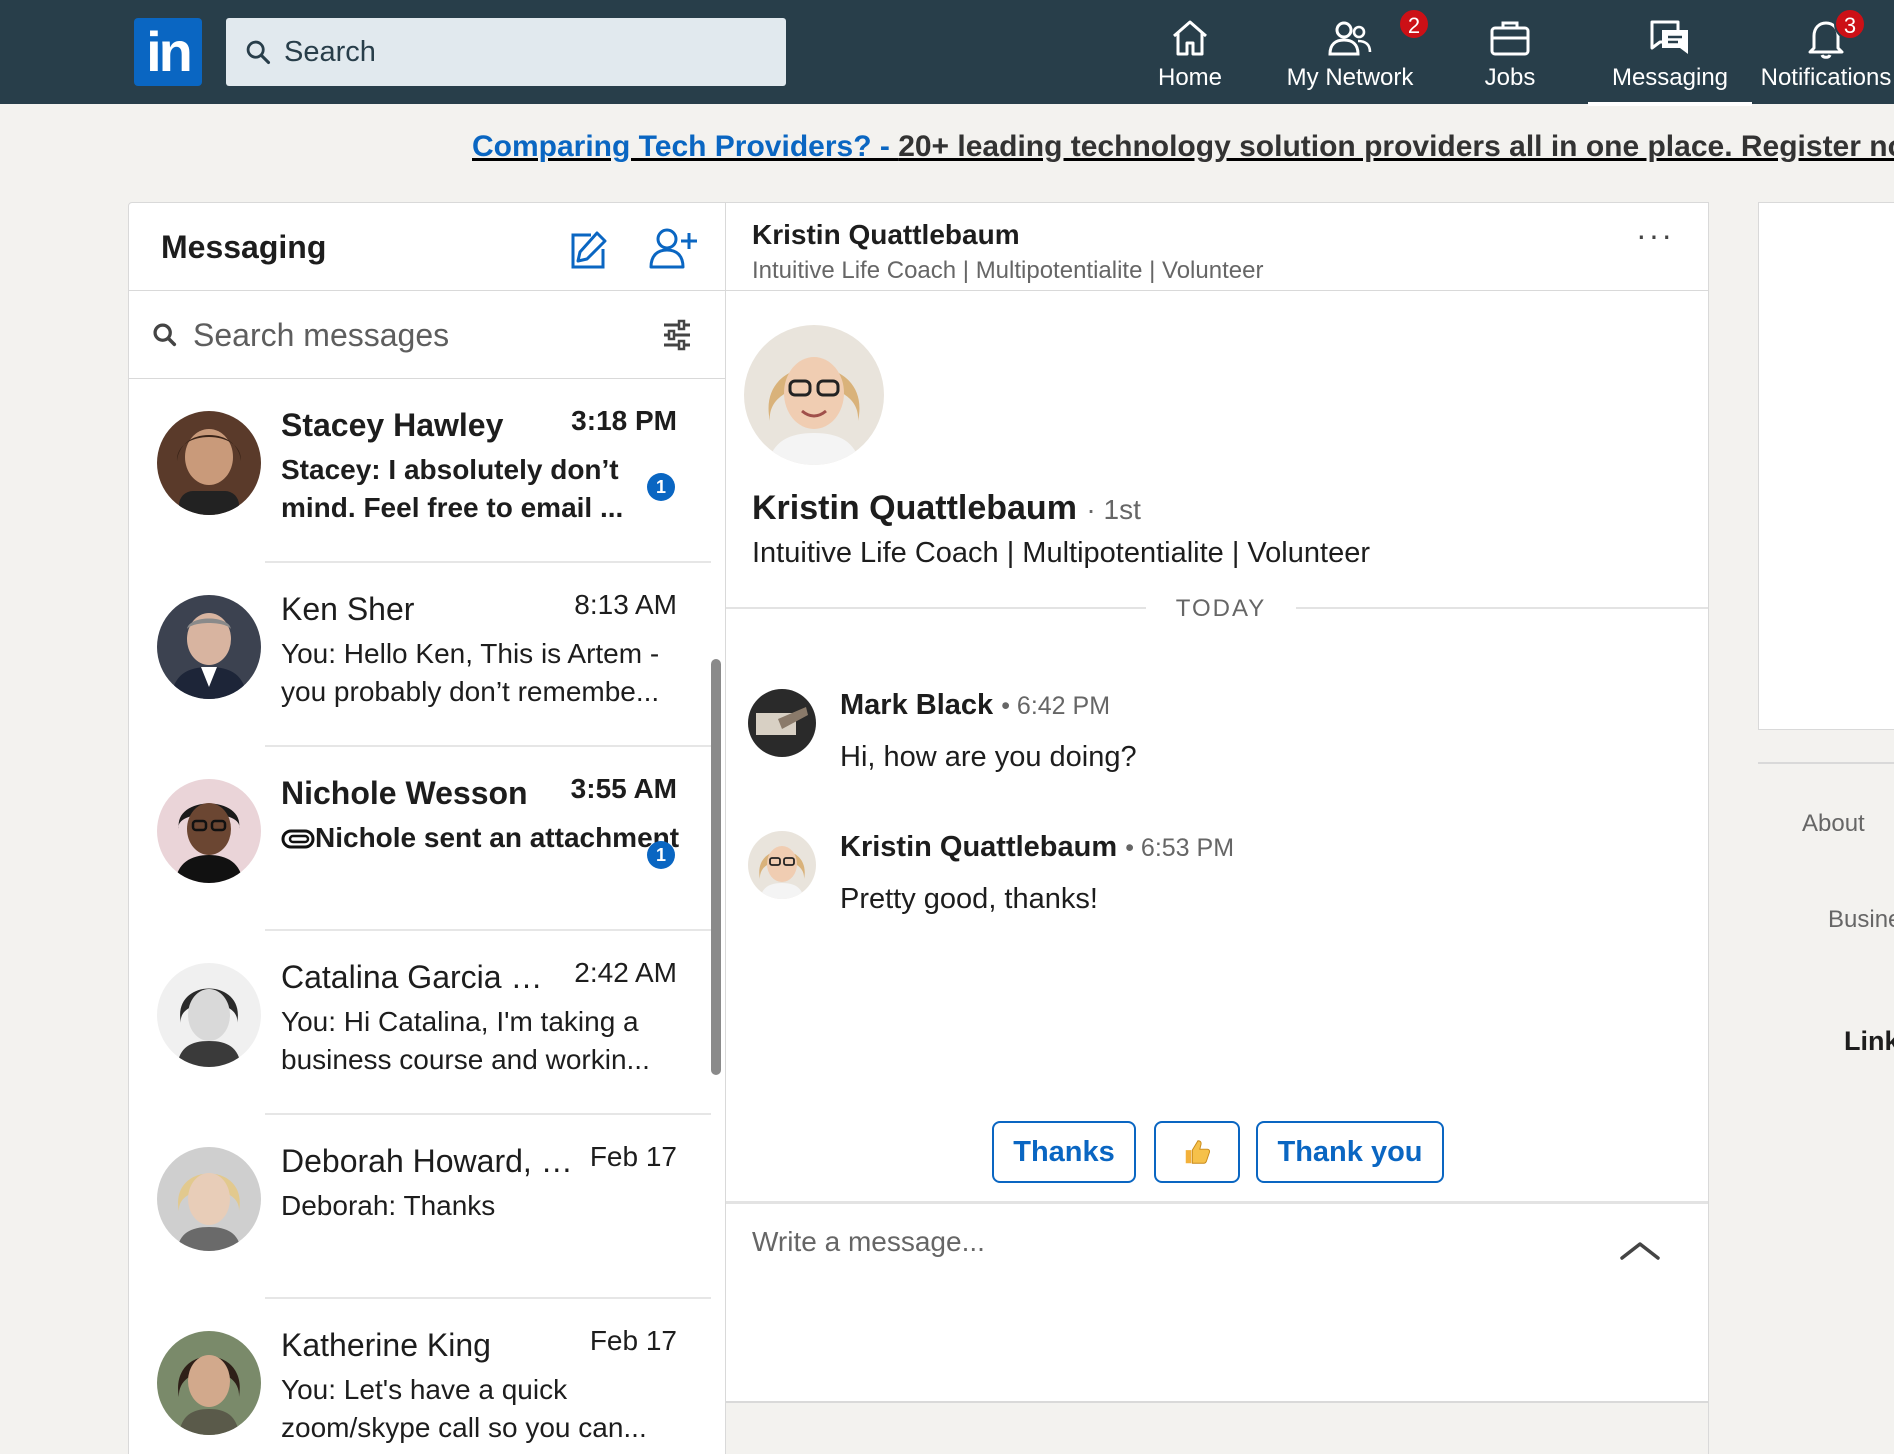 The width and height of the screenshot is (1894, 1454). What do you see at coordinates (386, 1345) in the screenshot?
I see `conversation-name: Katherine King` at bounding box center [386, 1345].